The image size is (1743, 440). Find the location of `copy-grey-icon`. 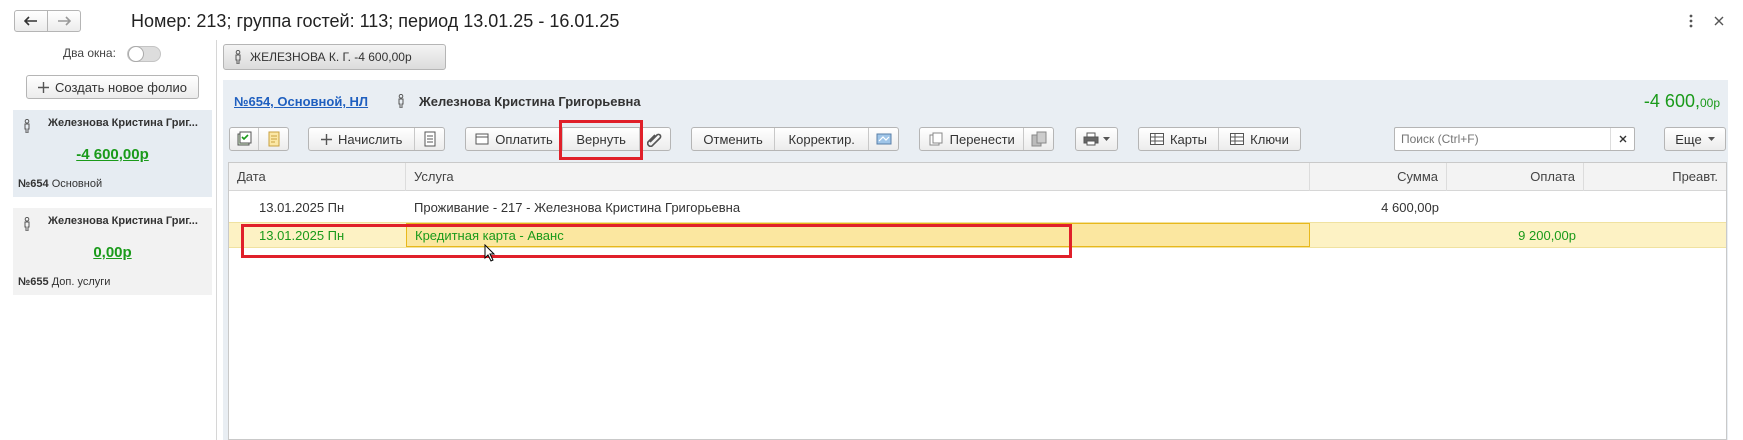

copy-grey-icon is located at coordinates (1039, 139).